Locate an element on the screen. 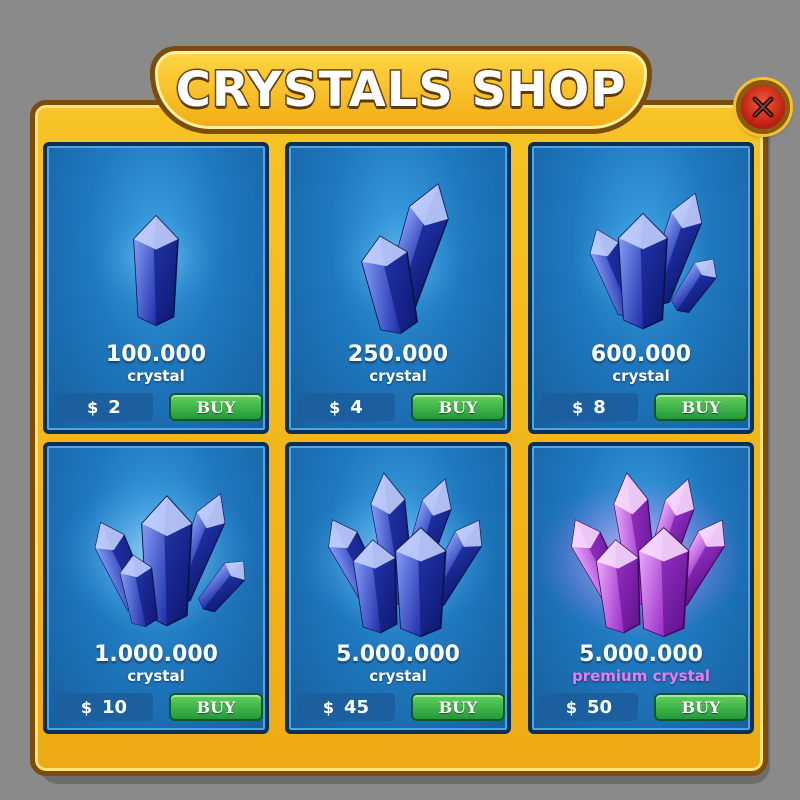 The image size is (800, 800). shop-item-card: 1.000.000 crystal $ 10 BUY is located at coordinates (156, 588).